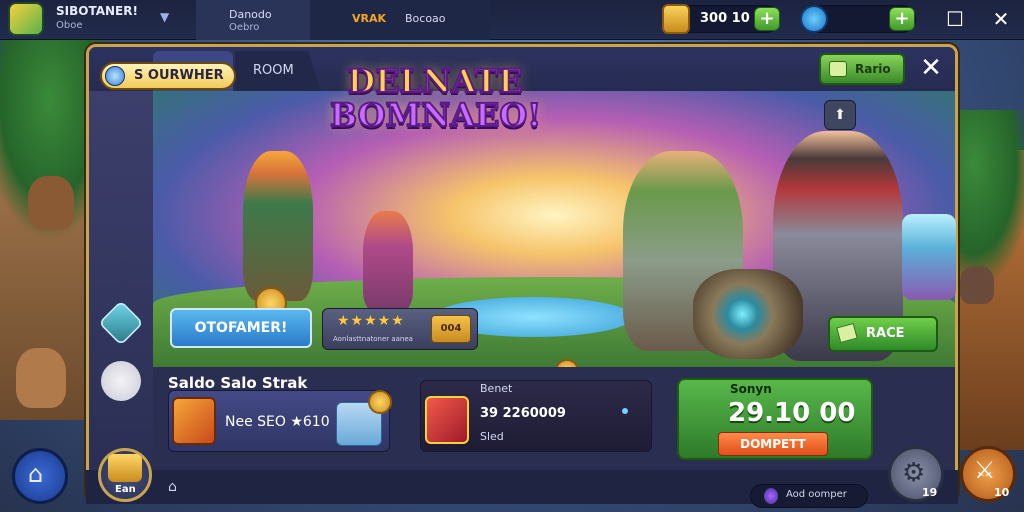 This screenshot has height=512, width=1024. What do you see at coordinates (388, 261) in the screenshot?
I see `hero-mage` at bounding box center [388, 261].